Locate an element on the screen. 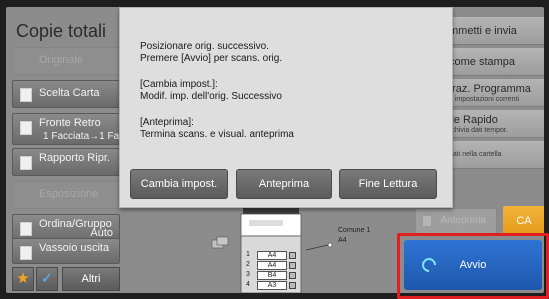 This screenshot has width=549, height=299. scelta-carta-button: Scelta Carta is located at coordinates (66, 94).